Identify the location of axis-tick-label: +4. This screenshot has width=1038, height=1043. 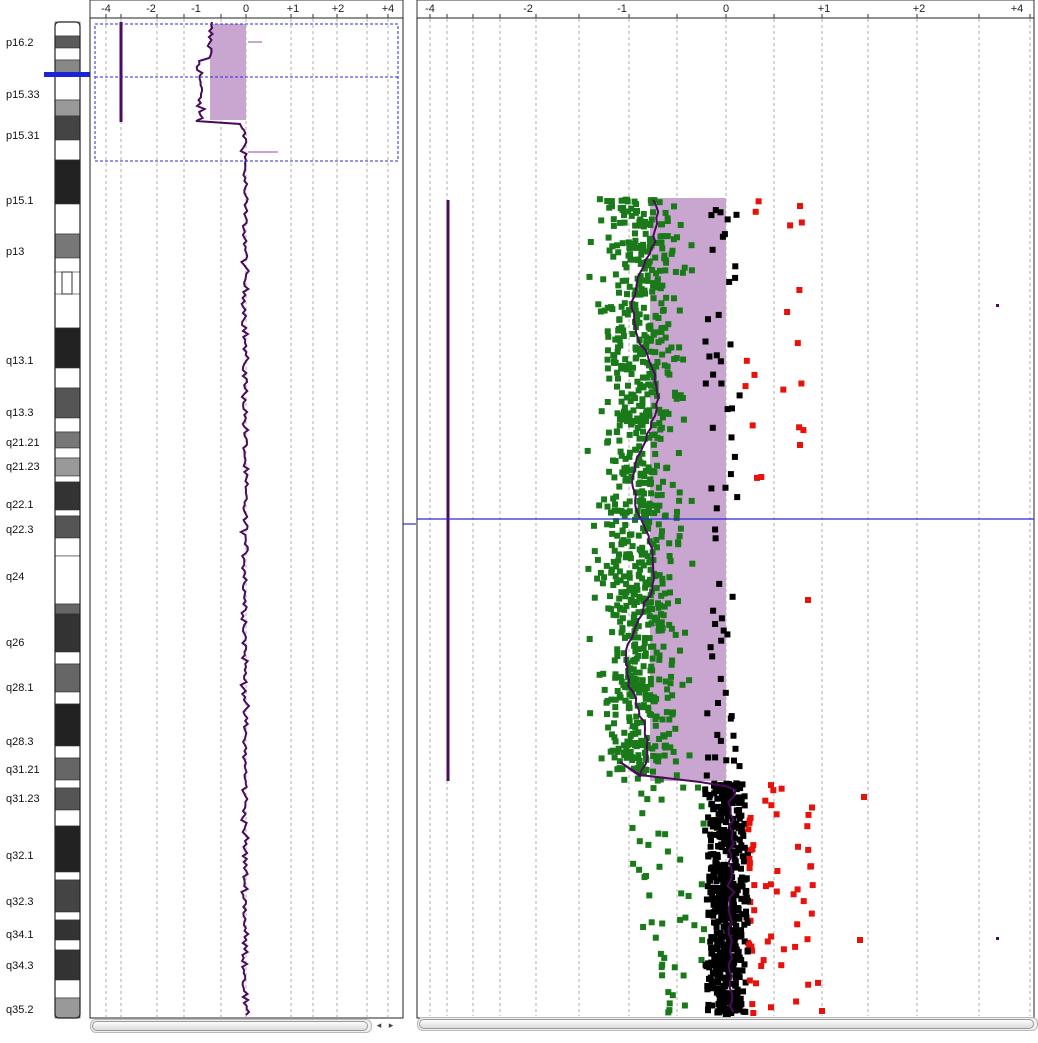
(388, 9).